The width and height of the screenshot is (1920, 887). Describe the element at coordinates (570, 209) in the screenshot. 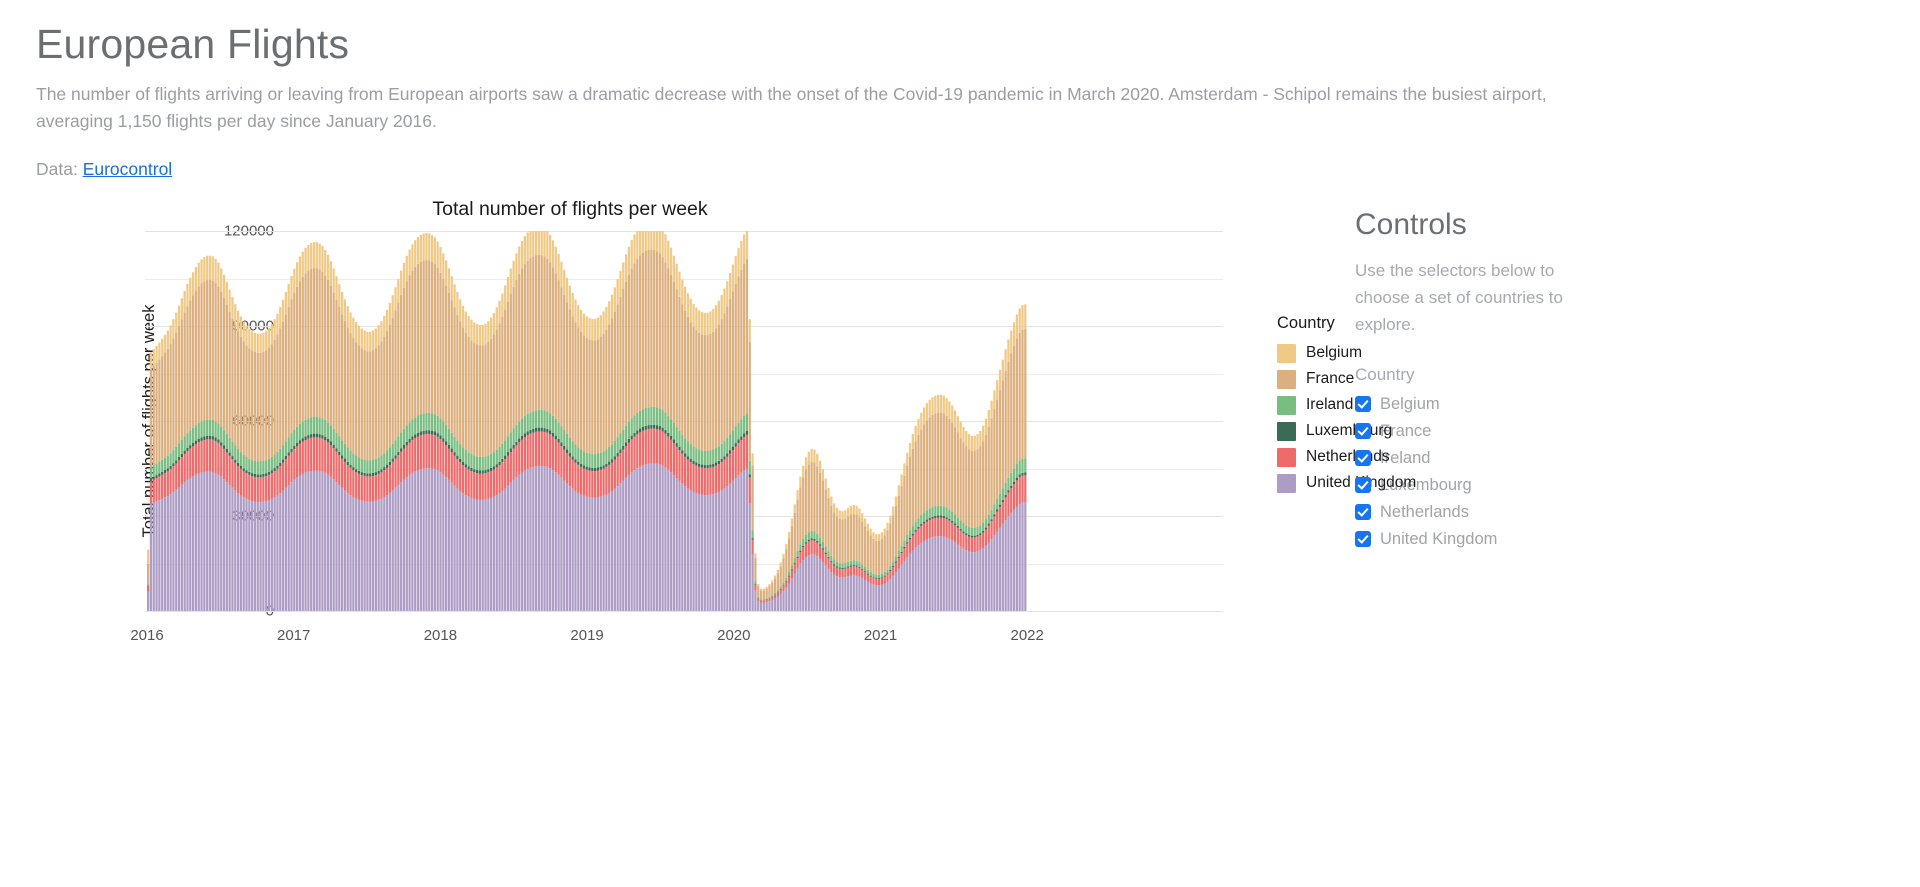

I see `chart-title: Total number of flights per week` at that location.